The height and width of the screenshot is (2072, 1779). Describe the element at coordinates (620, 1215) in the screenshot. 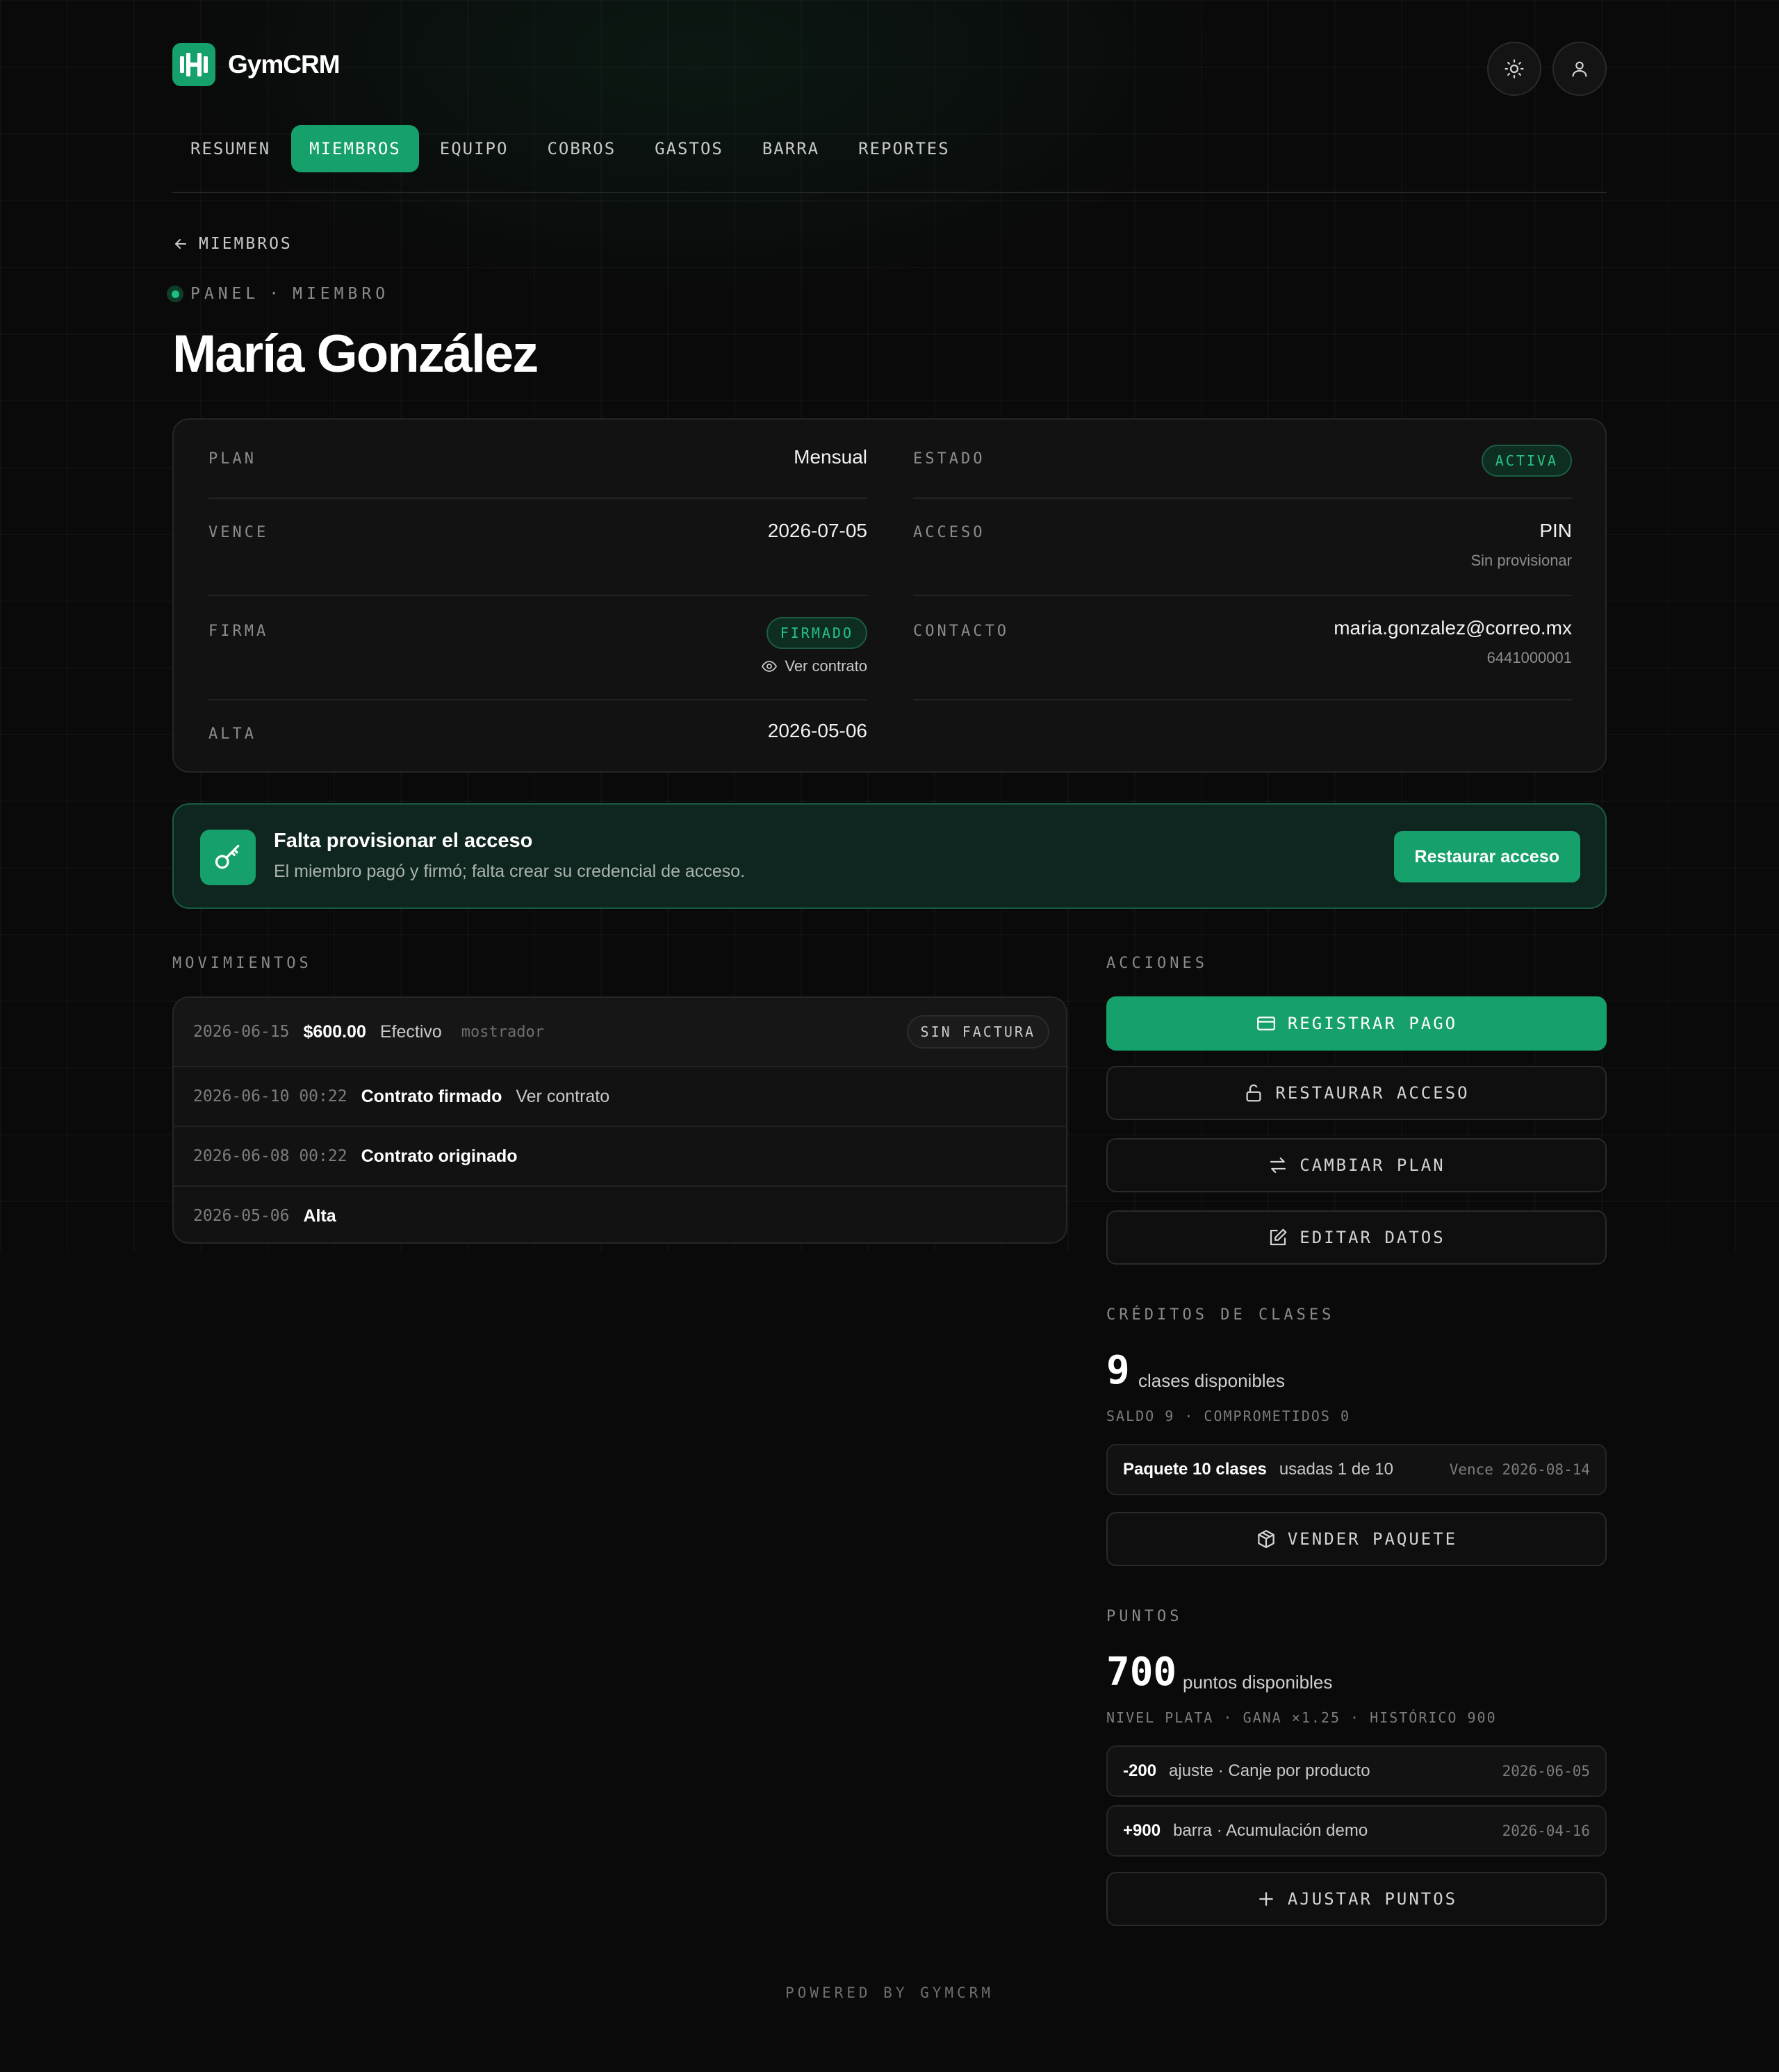

I see `movement-row: 2026-05-06 Alta` at that location.